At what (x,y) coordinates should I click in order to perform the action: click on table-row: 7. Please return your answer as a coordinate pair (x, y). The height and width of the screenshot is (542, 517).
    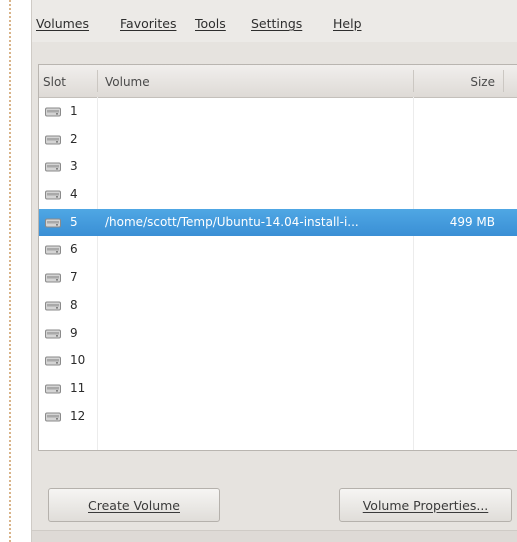
    Looking at the image, I should click on (278, 278).